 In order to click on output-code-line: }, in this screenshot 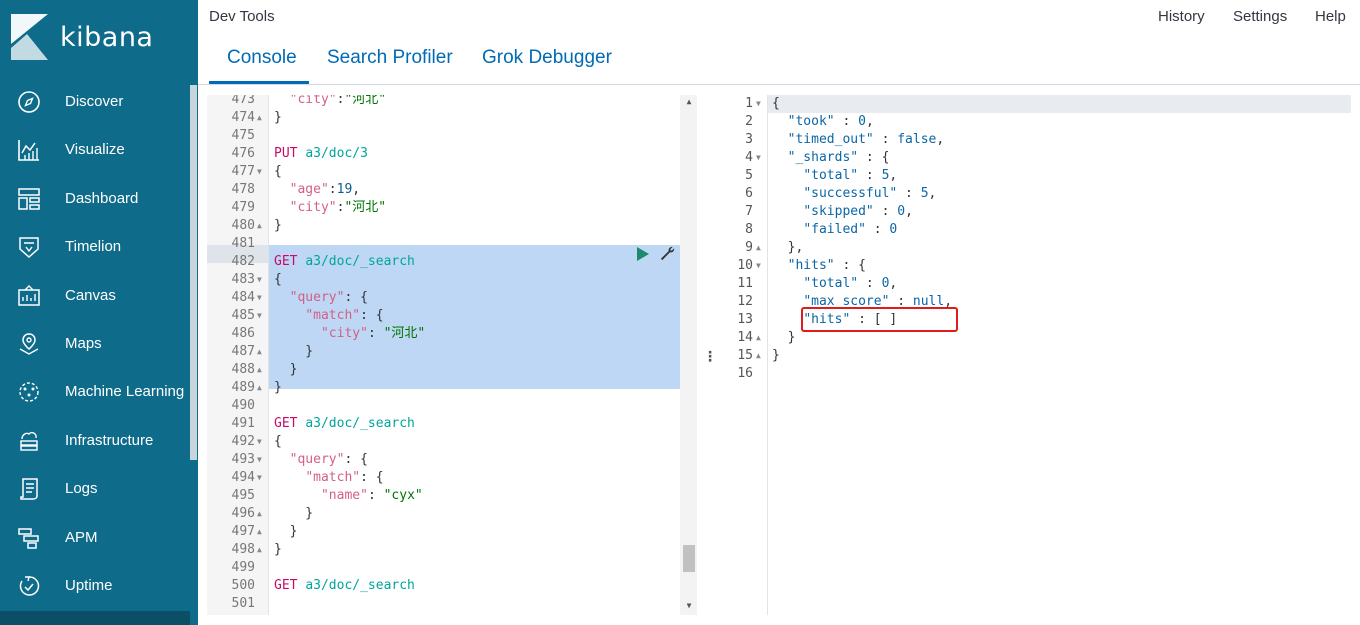, I will do `click(788, 247)`.